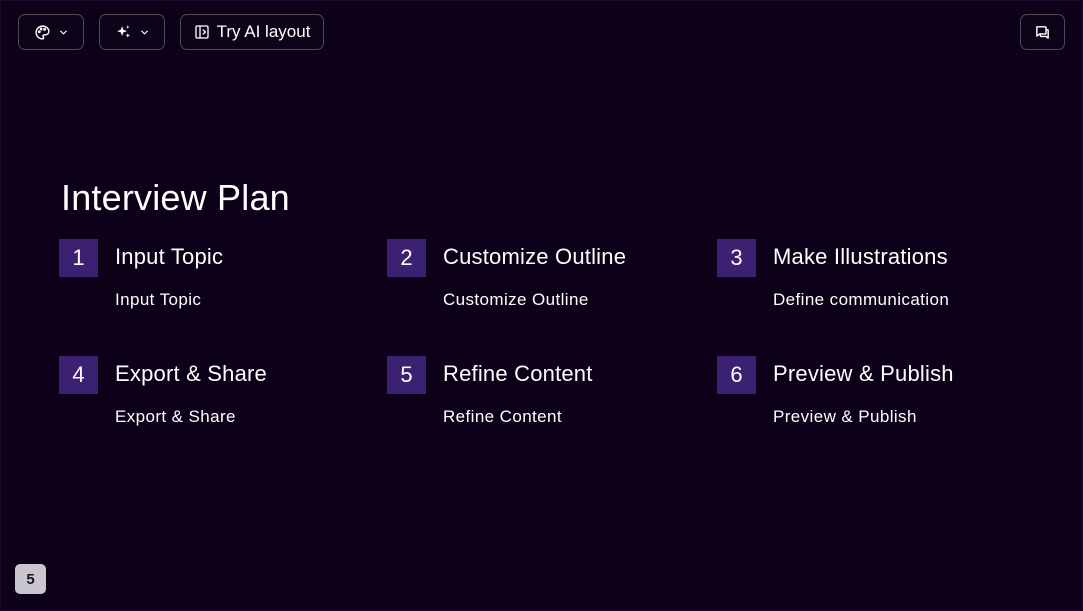 This screenshot has height=611, width=1083. What do you see at coordinates (406, 375) in the screenshot?
I see `step-number-badge: 5` at bounding box center [406, 375].